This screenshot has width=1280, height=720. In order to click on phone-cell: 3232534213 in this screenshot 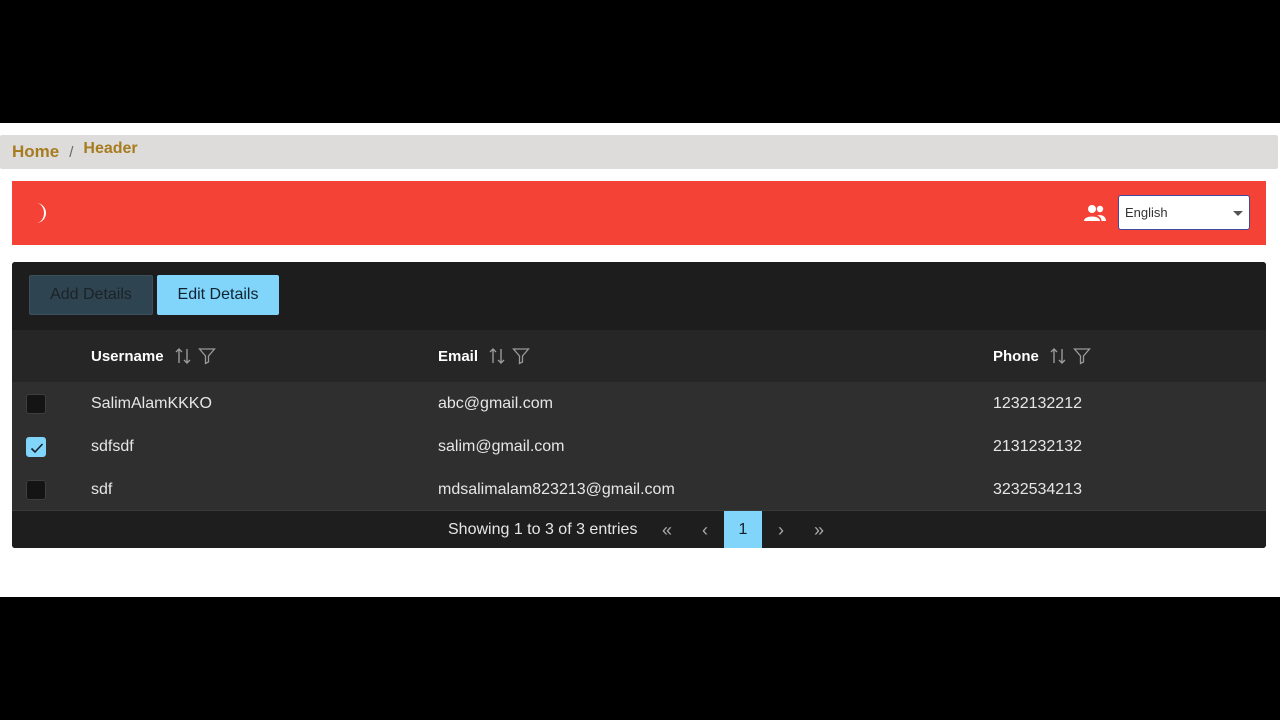, I will do `click(1037, 489)`.